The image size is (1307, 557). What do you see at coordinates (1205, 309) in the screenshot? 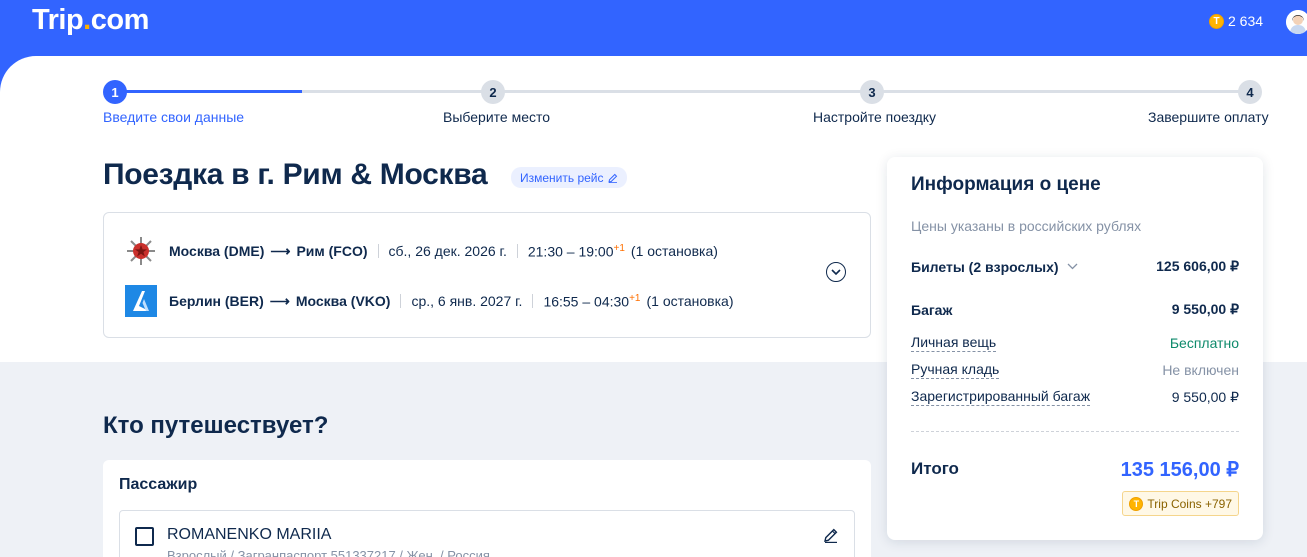
I see `baggage-value: 9 550,00 ₽` at bounding box center [1205, 309].